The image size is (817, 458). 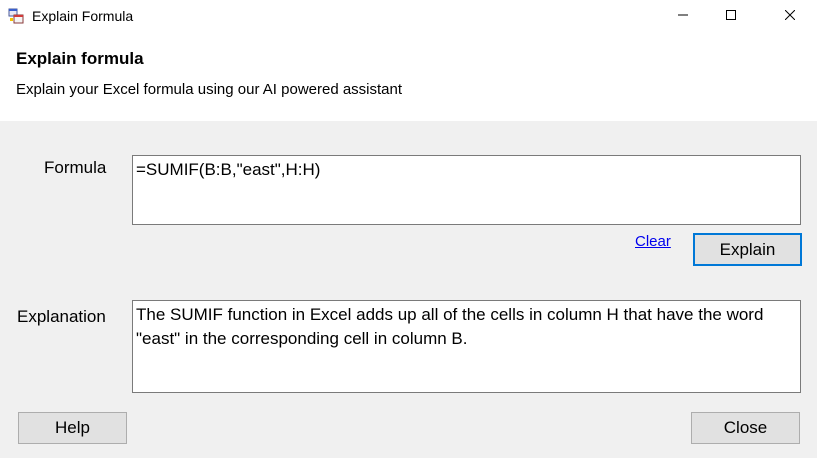 What do you see at coordinates (747, 249) in the screenshot?
I see `explain-button: Explain` at bounding box center [747, 249].